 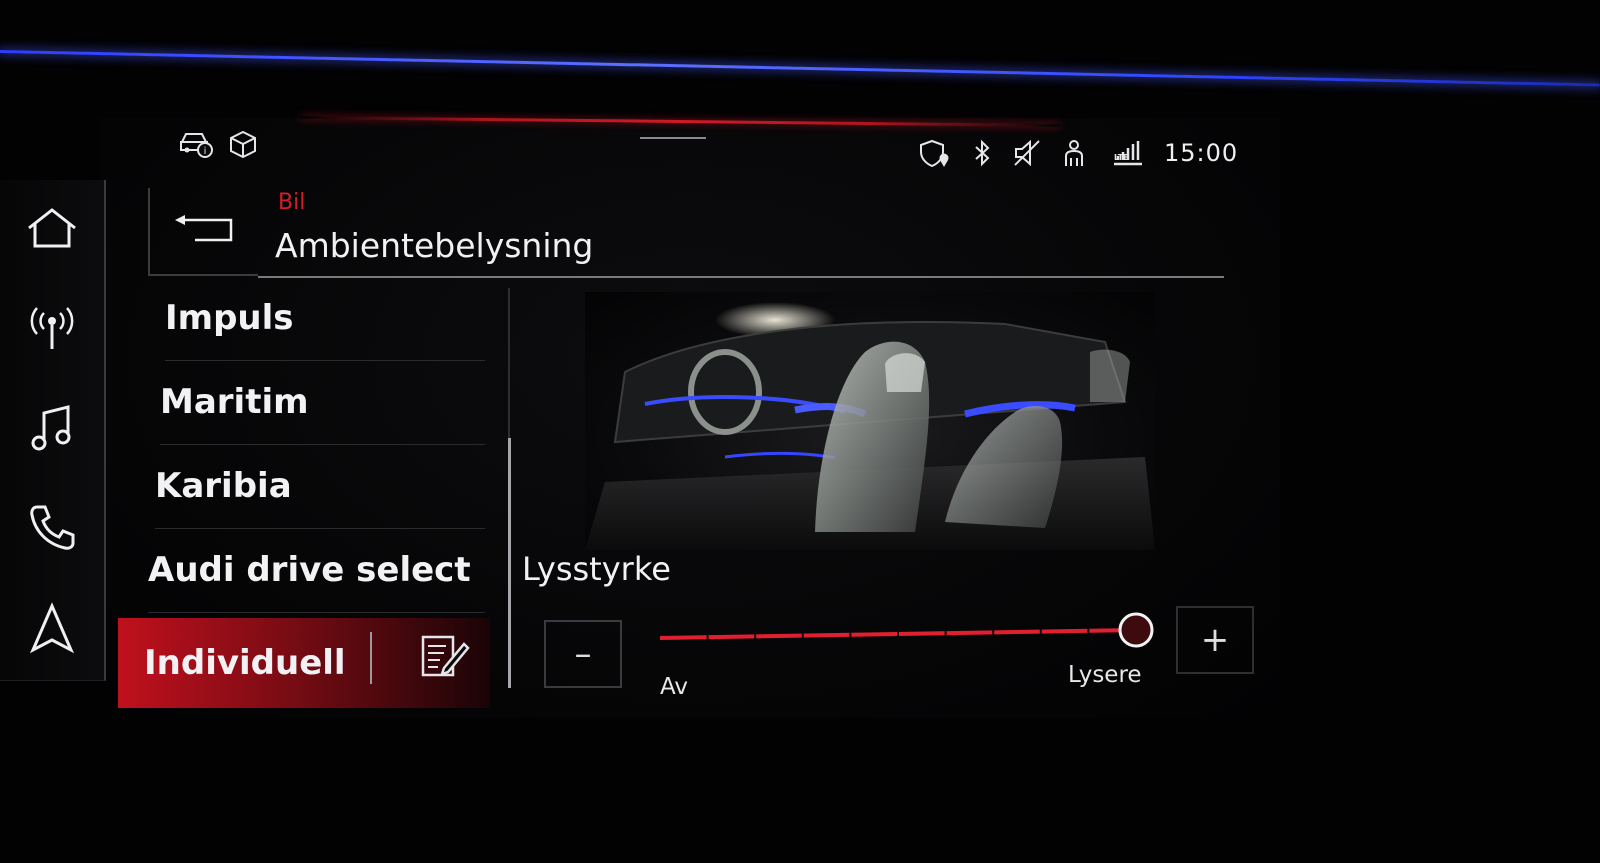 I want to click on breadcrumb: Bil, so click(x=291, y=202).